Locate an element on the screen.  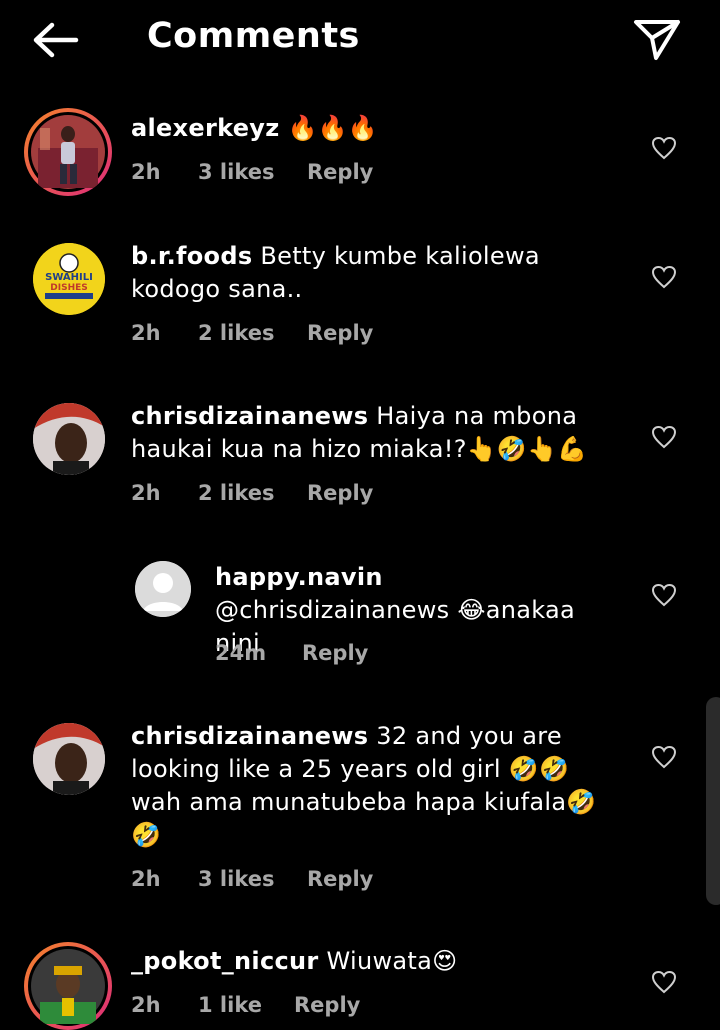
header-bar: Comments is located at coordinates (360, 40).